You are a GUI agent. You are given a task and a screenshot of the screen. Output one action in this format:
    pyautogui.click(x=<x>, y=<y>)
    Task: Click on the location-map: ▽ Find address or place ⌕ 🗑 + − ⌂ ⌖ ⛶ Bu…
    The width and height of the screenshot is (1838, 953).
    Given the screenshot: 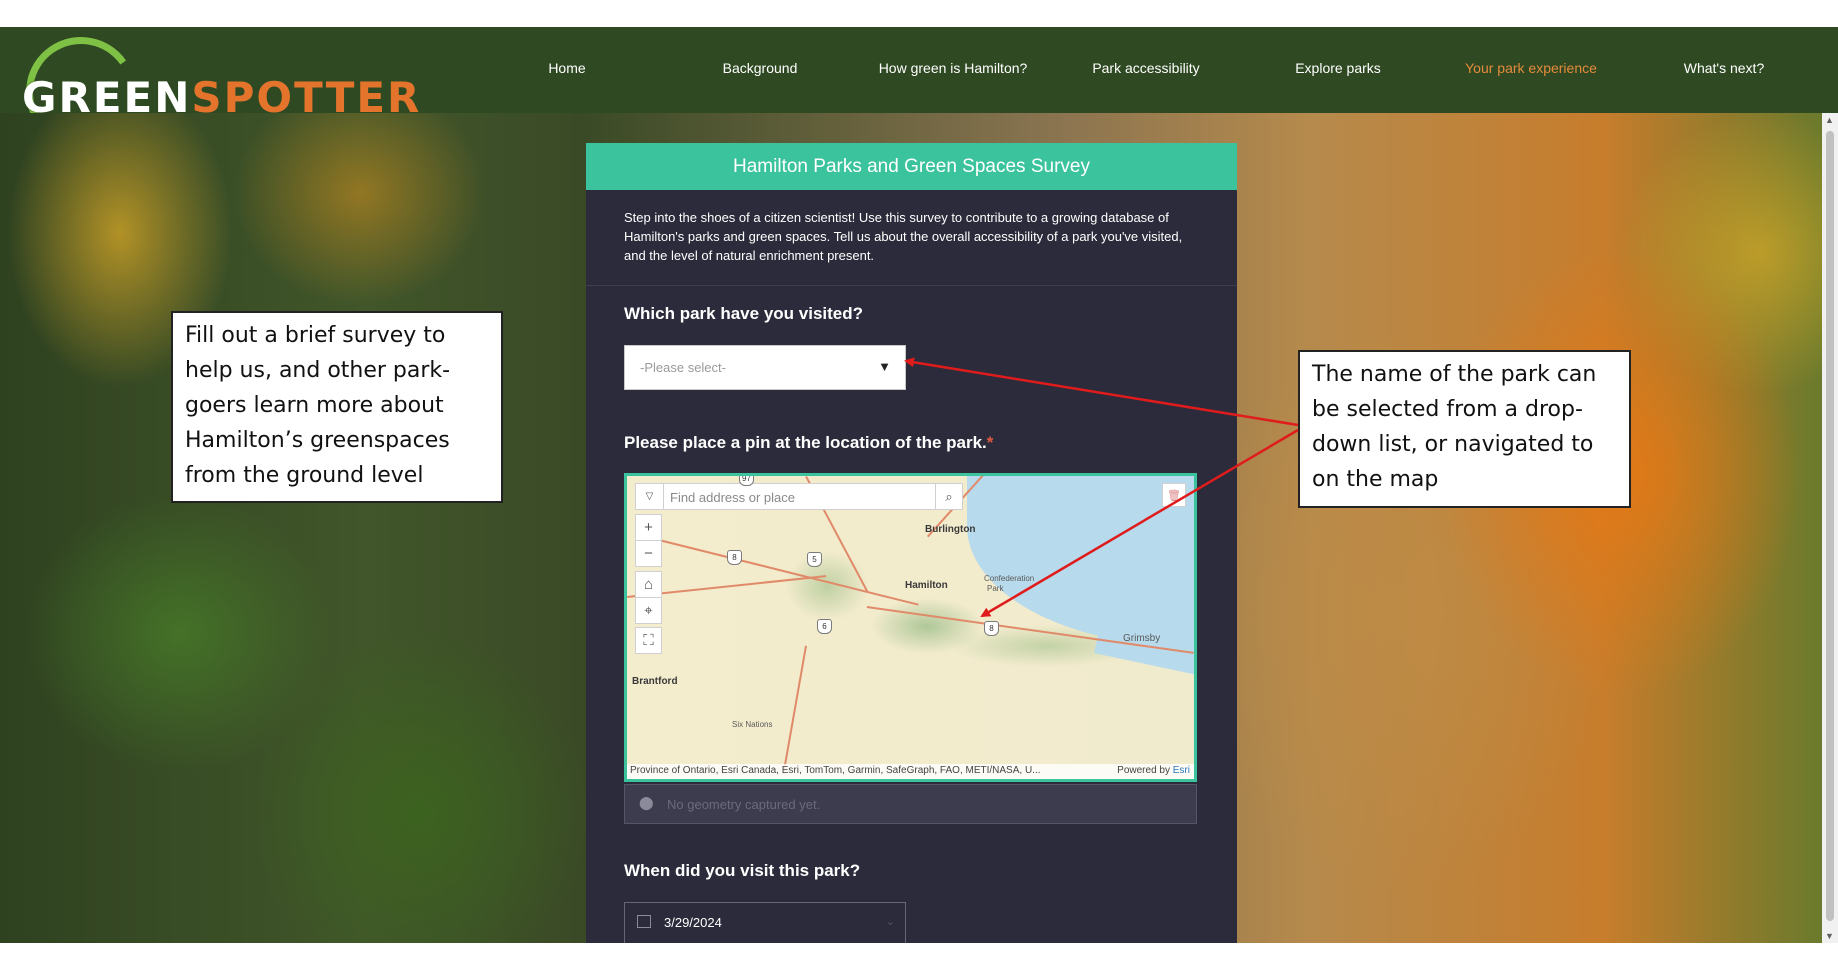 What is the action you would take?
    pyautogui.click(x=910, y=627)
    